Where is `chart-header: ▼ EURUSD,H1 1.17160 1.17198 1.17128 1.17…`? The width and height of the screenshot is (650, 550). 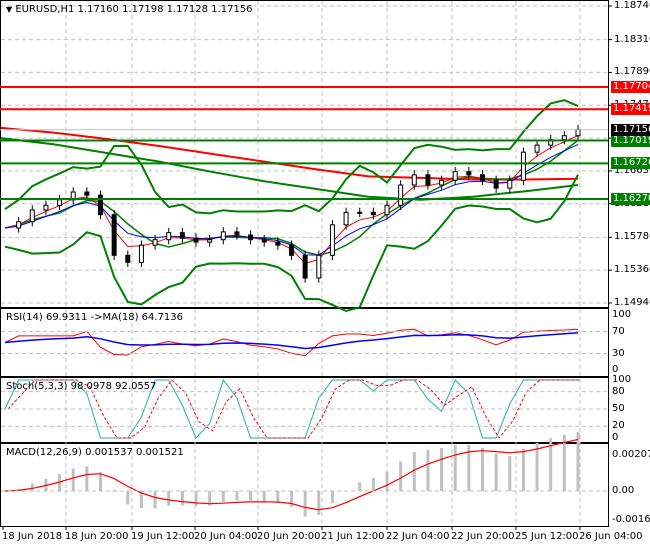 chart-header: ▼ EURUSD,H1 1.17160 1.17198 1.17128 1.17… is located at coordinates (129, 9).